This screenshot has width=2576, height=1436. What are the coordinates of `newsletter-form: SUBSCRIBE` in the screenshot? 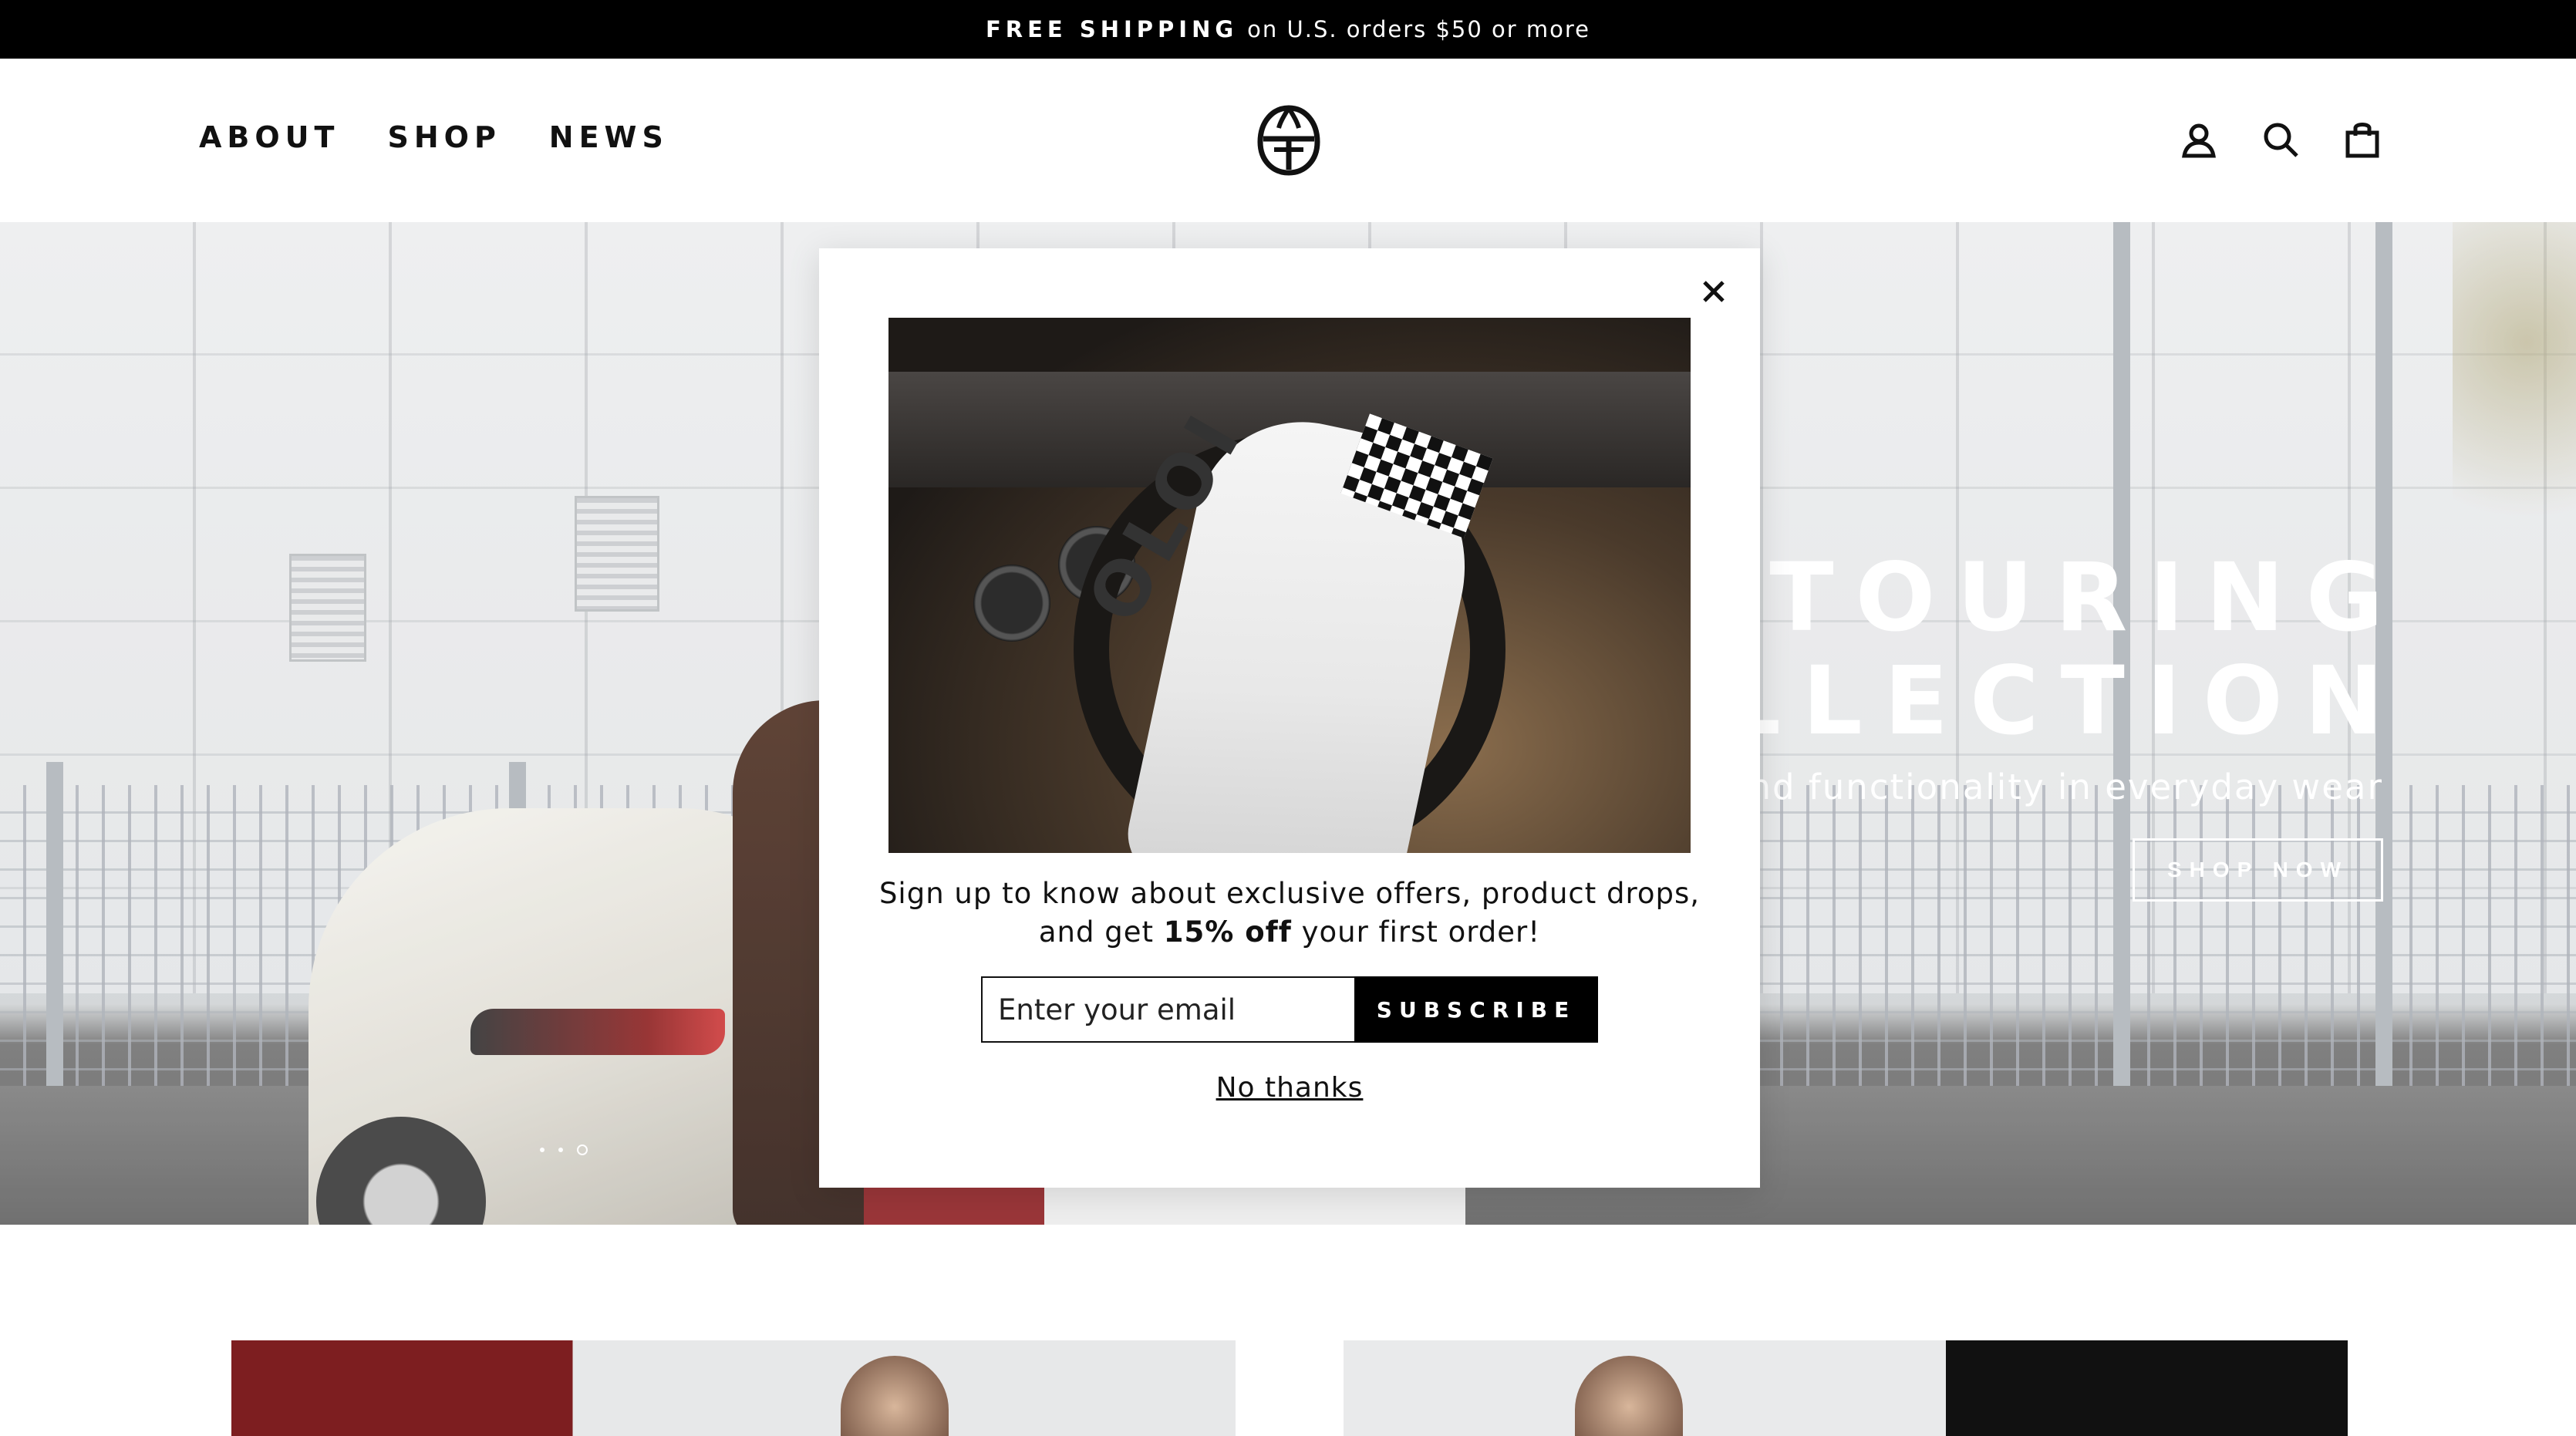 It's located at (1289, 1009).